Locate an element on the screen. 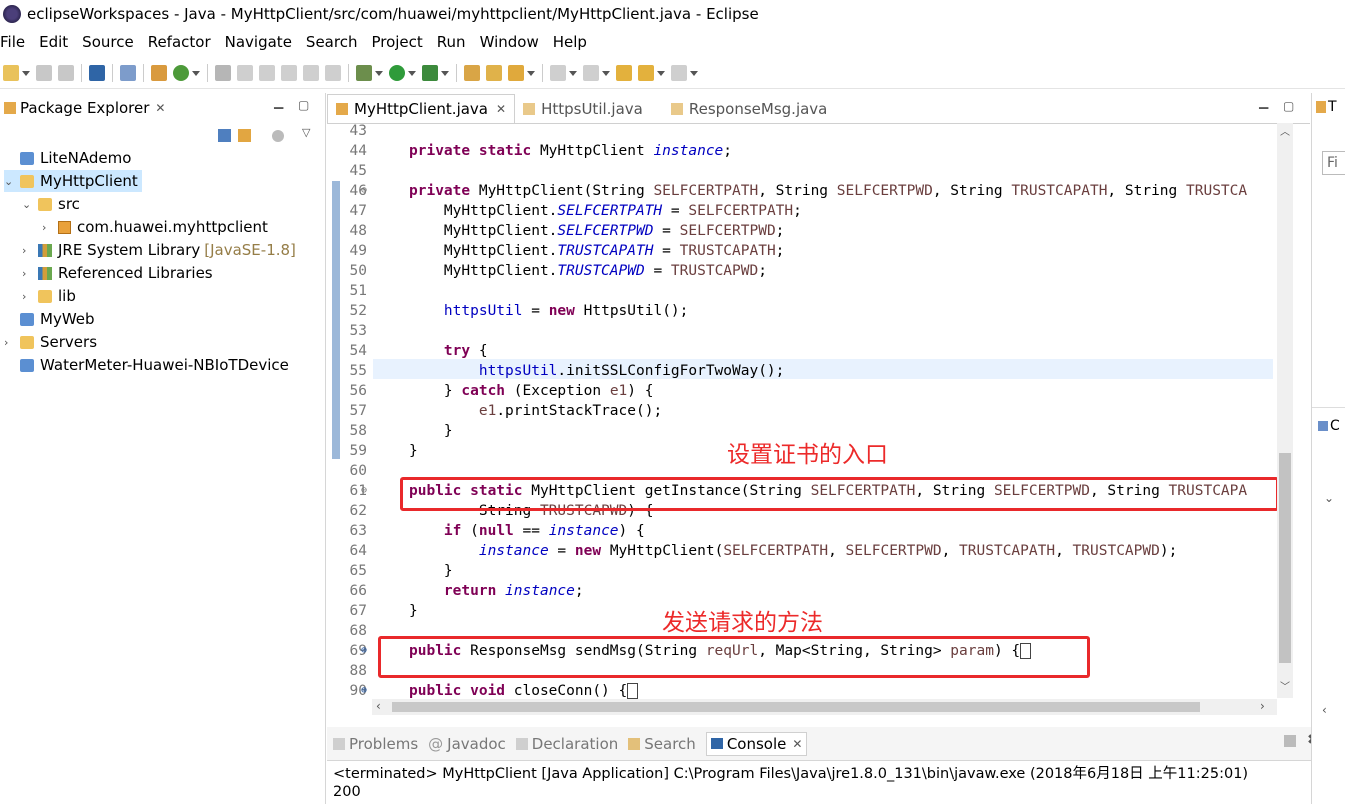 The height and width of the screenshot is (804, 1345). tab-declaration: Declaration is located at coordinates (566, 744).